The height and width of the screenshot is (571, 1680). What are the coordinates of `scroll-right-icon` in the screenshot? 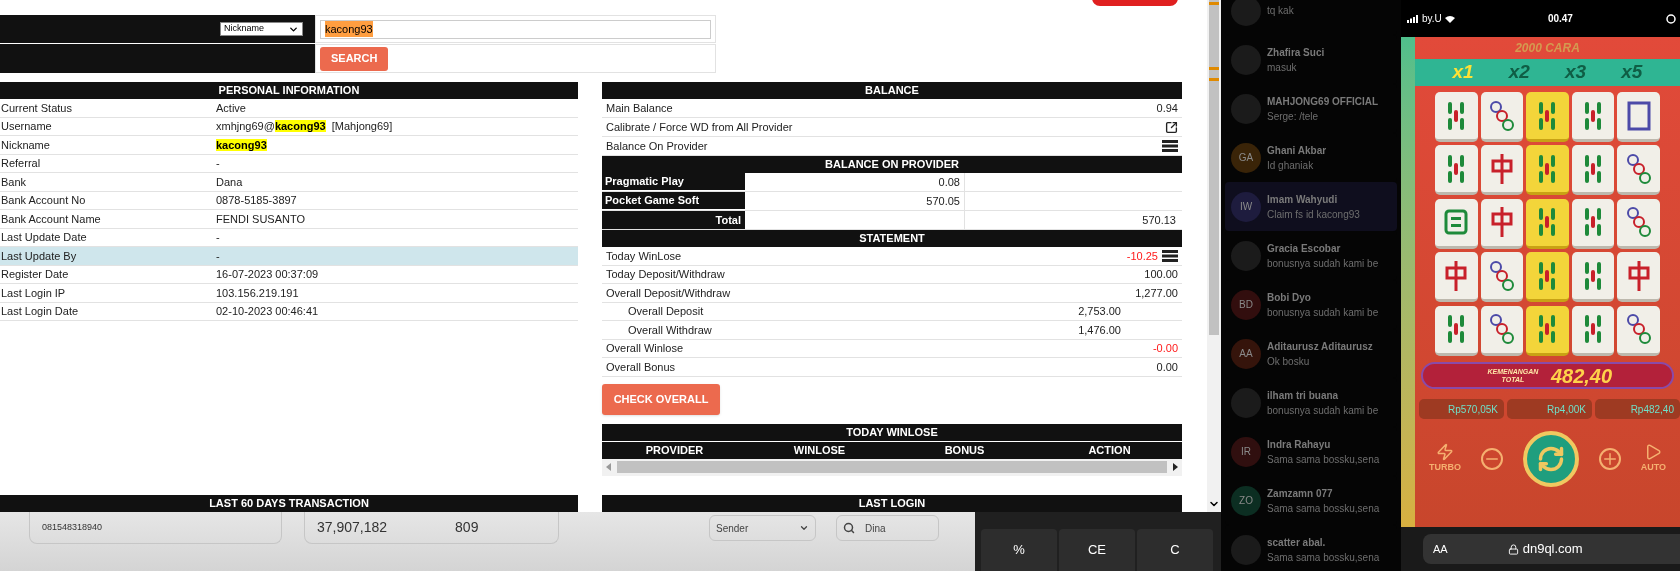 It's located at (1175, 467).